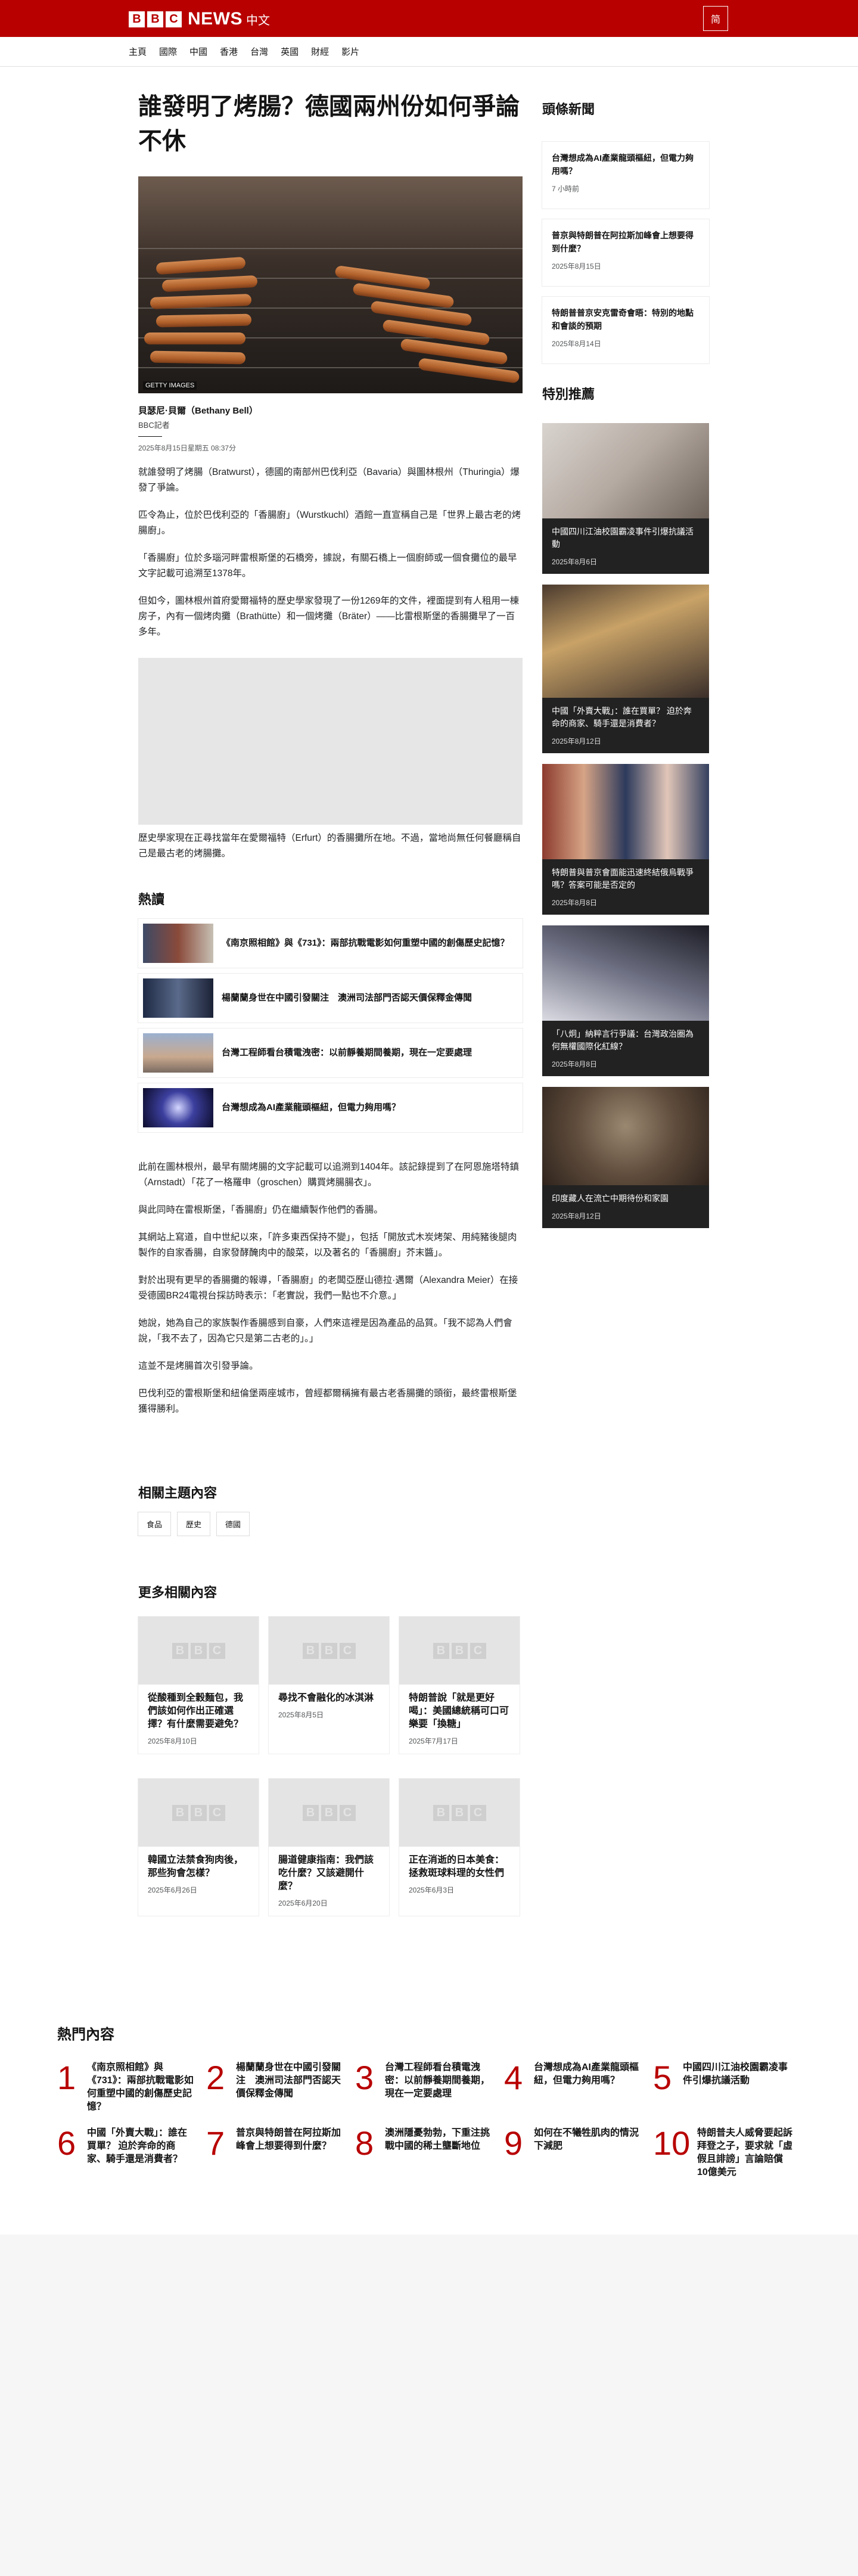  Describe the element at coordinates (586, 2139) in the screenshot. I see `popular-title: 如何在不犧牲肌肉的情況下減肥` at that location.